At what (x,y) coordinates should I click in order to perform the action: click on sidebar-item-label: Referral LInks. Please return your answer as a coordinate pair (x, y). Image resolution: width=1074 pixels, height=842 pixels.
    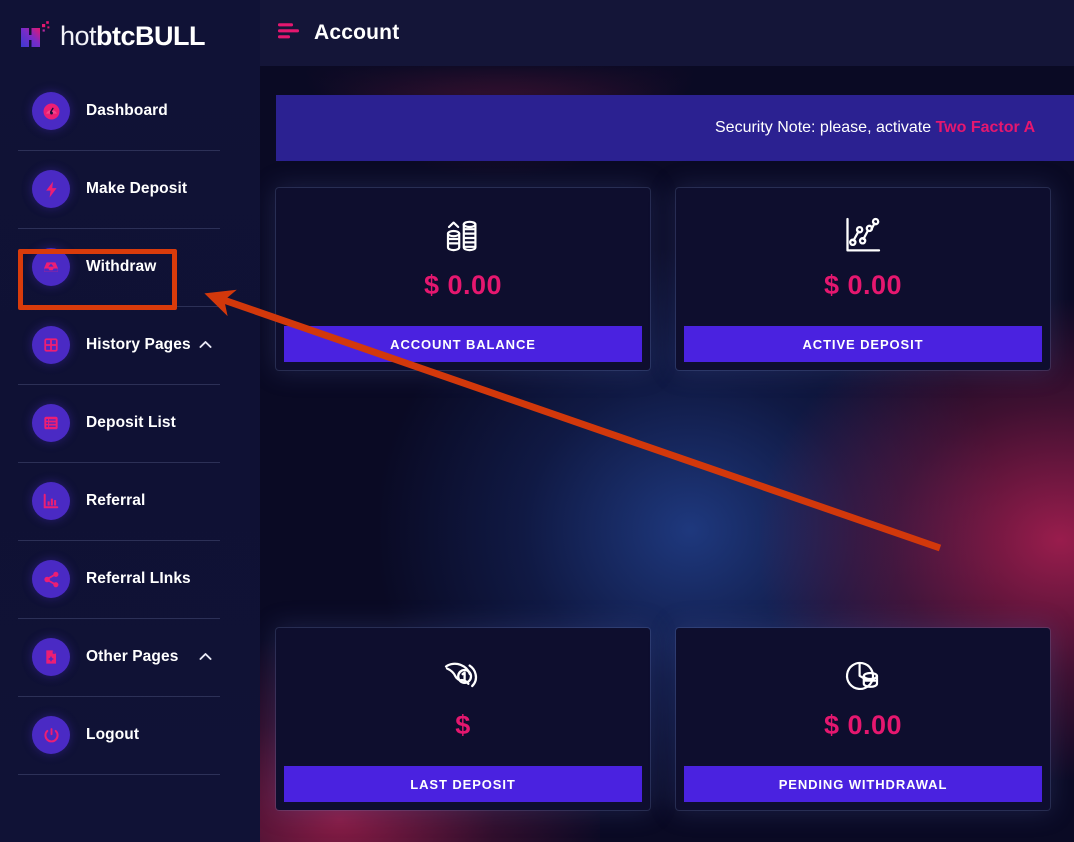
    Looking at the image, I should click on (138, 578).